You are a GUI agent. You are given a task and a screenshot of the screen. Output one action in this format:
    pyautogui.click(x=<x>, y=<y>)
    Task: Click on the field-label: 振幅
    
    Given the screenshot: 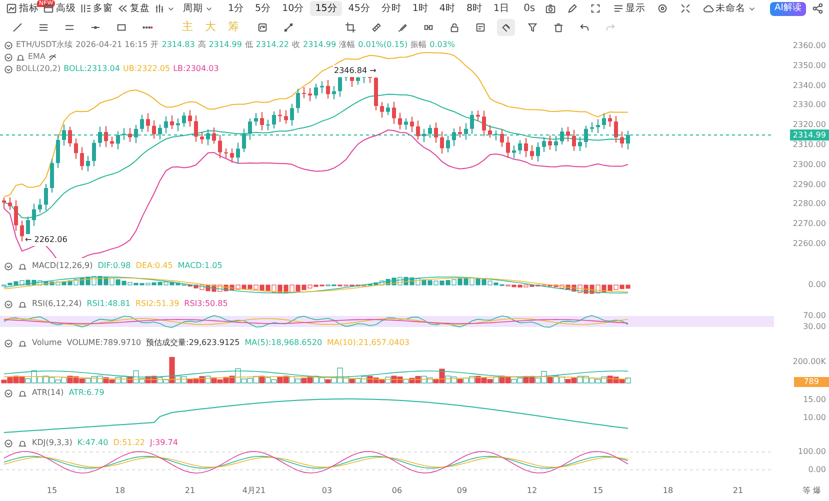 What is the action you would take?
    pyautogui.click(x=418, y=45)
    